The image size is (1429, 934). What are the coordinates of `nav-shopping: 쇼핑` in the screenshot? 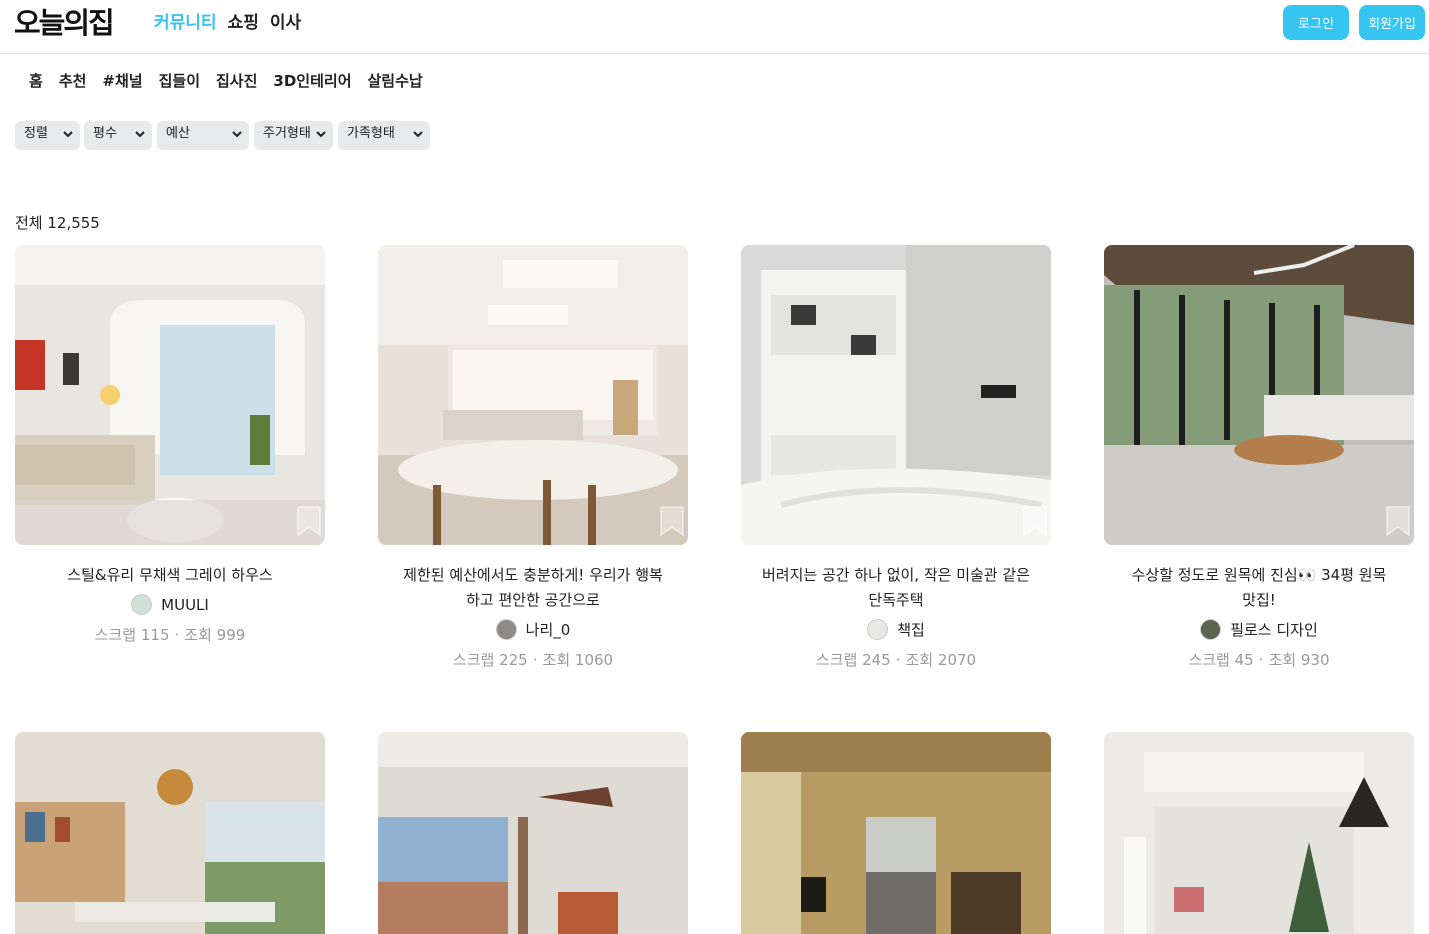 It's located at (243, 23).